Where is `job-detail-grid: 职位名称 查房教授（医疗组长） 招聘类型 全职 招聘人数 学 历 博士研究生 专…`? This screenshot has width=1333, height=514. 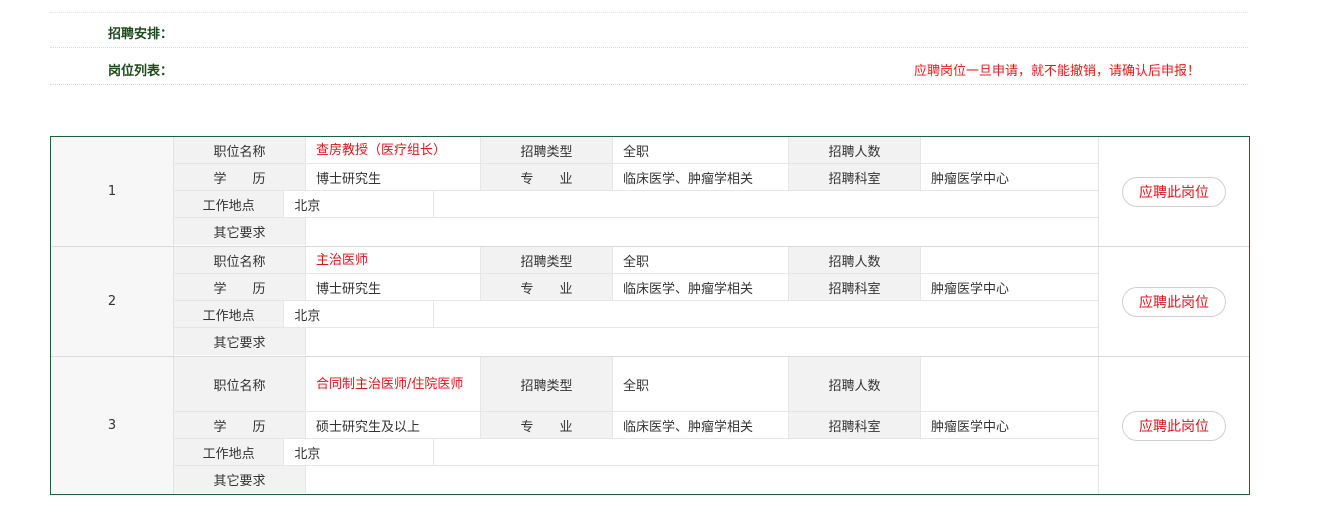
job-detail-grid: 职位名称 查房教授（医疗组长） 招聘类型 全职 招聘人数 学 历 博士研究生 专… is located at coordinates (636, 191).